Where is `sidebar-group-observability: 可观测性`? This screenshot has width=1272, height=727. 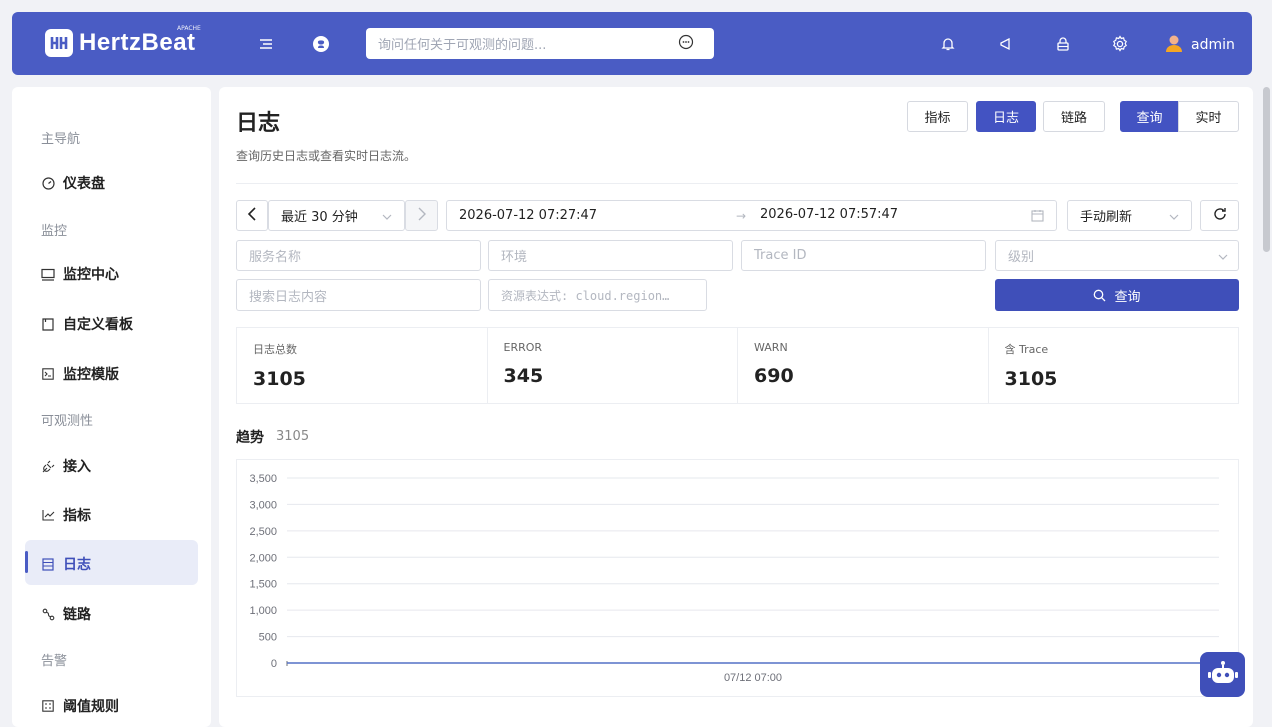
sidebar-group-observability: 可观测性 is located at coordinates (67, 421).